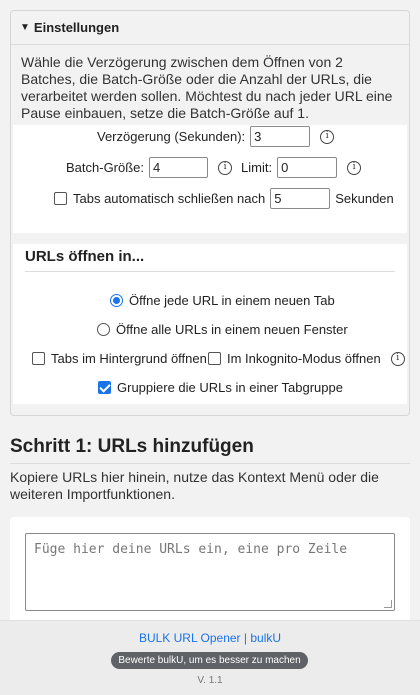 The width and height of the screenshot is (420, 695). I want to click on batch-size-label: Batch-Größe:, so click(105, 167).